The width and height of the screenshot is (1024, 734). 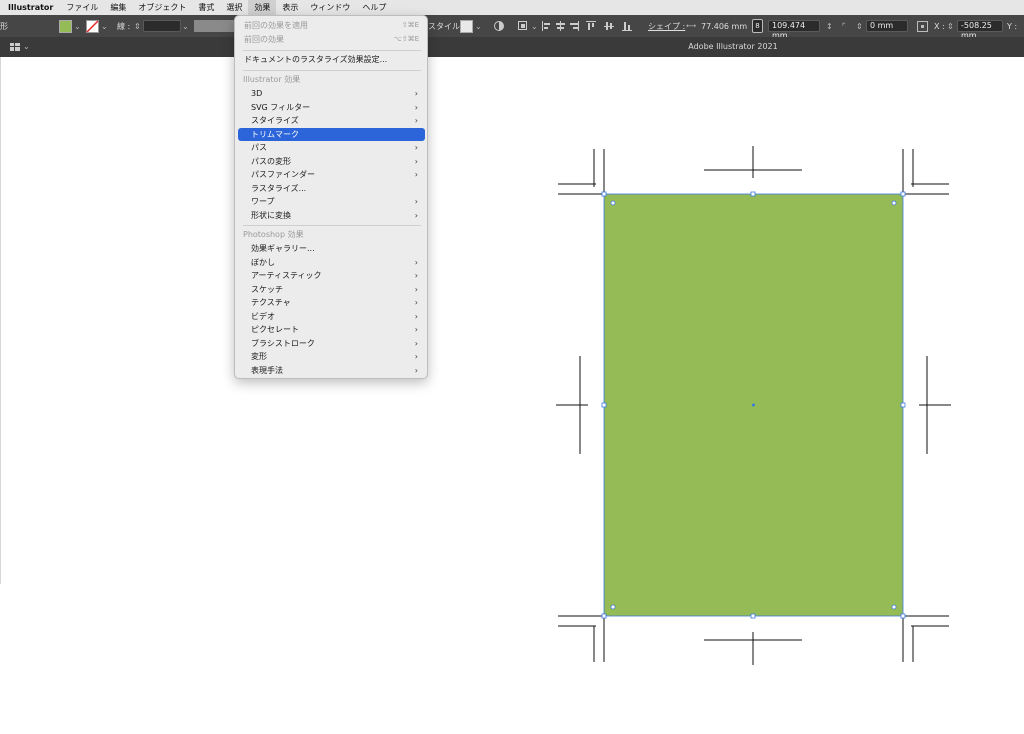 What do you see at coordinates (980, 30) in the screenshot?
I see `x-field: -508.25 mm` at bounding box center [980, 30].